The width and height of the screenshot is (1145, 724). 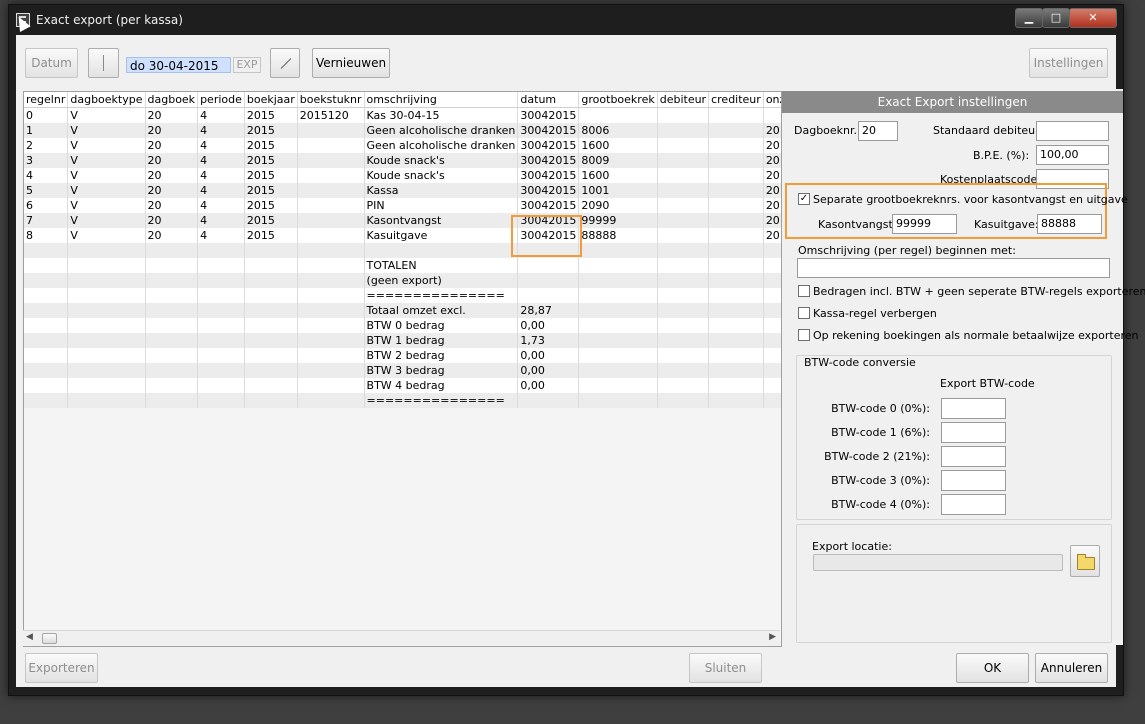 What do you see at coordinates (49, 638) in the screenshot?
I see `scrollbar-thumb` at bounding box center [49, 638].